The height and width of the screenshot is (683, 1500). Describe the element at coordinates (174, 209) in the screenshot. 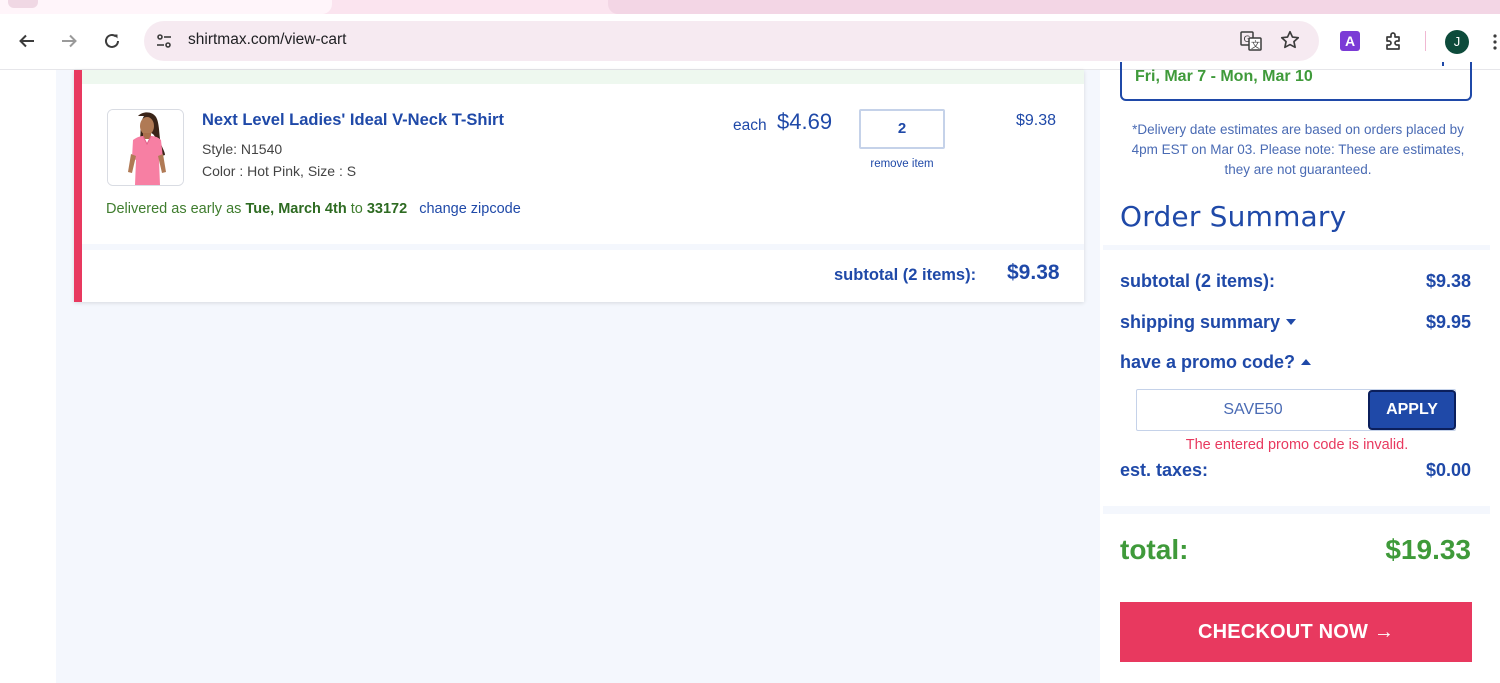

I see `delivery-prefix: Delivered as early as` at that location.